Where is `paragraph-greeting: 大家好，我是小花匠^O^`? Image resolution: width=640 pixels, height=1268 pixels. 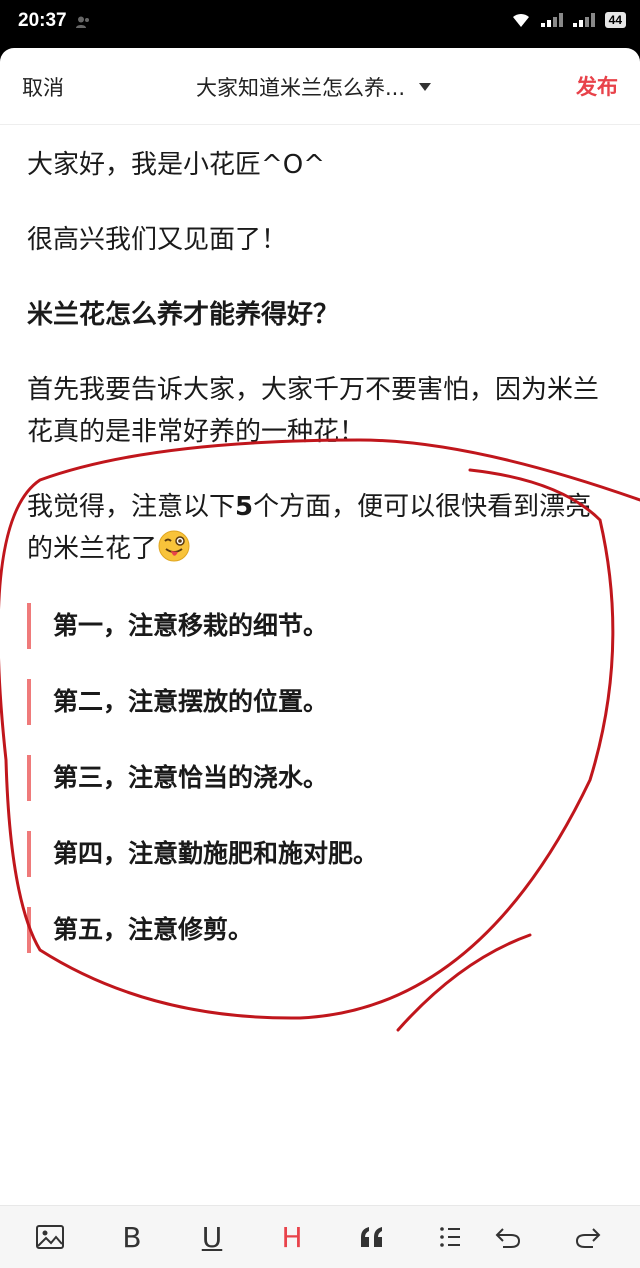
paragraph-greeting: 大家好，我是小花匠^O^ is located at coordinates (176, 165).